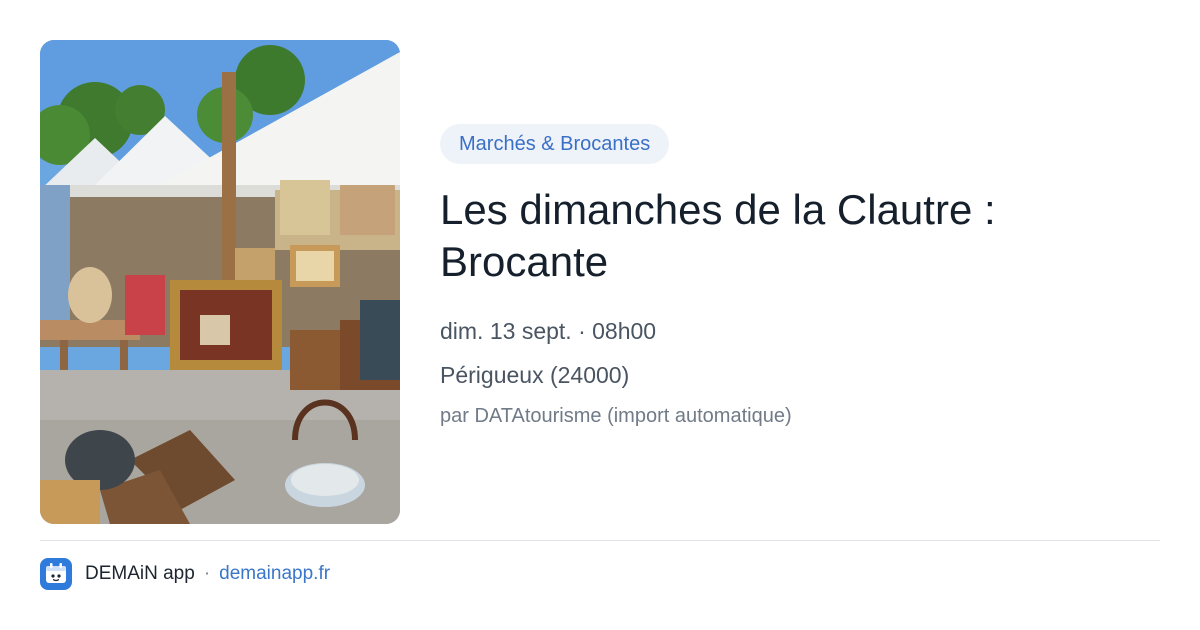  Describe the element at coordinates (548, 331) in the screenshot. I see `event-date: dim. 13 sept. · 08h00` at that location.